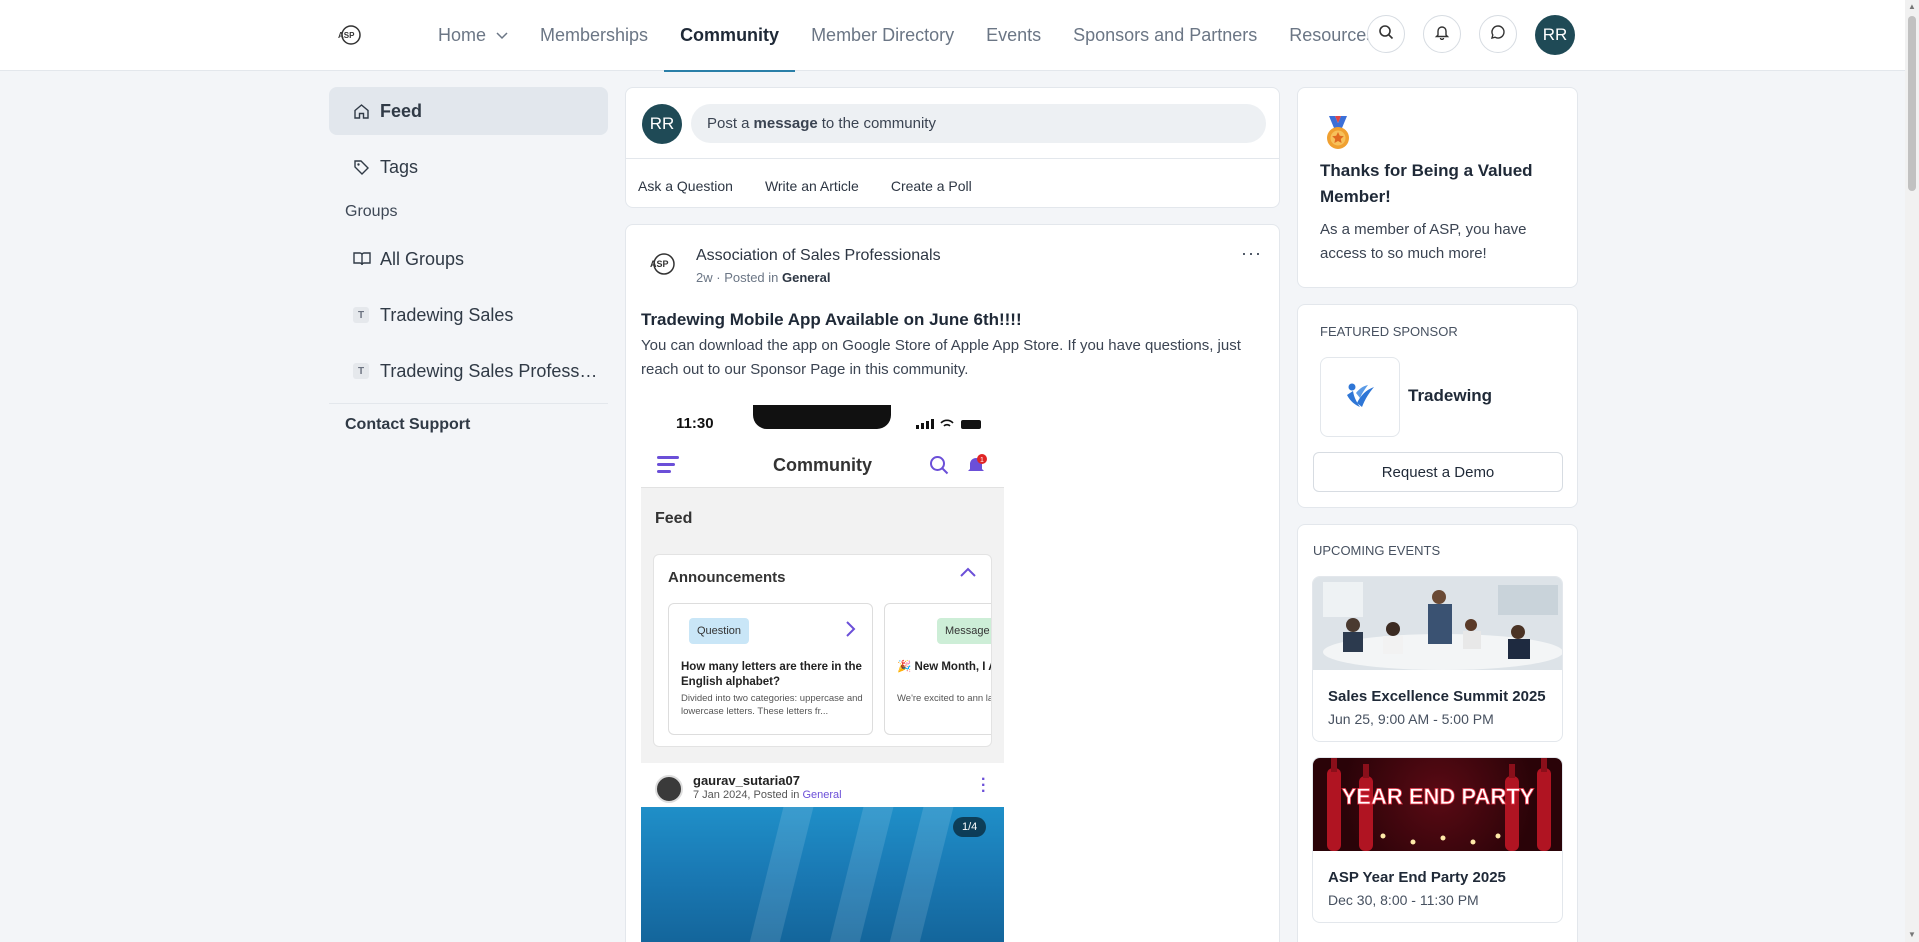 Image resolution: width=1919 pixels, height=942 pixels. I want to click on request-demo-button: Request a Demo, so click(1438, 472).